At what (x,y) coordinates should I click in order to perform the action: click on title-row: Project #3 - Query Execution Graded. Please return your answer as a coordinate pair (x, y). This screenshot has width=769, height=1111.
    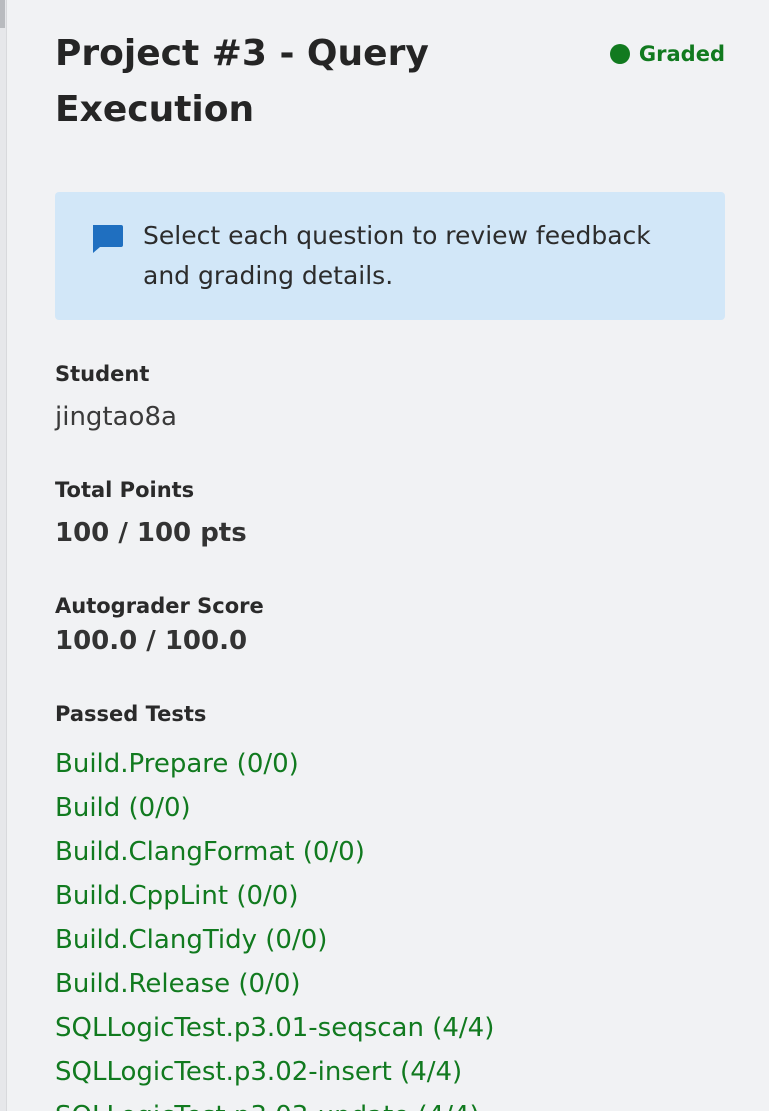
    Looking at the image, I should click on (390, 95).